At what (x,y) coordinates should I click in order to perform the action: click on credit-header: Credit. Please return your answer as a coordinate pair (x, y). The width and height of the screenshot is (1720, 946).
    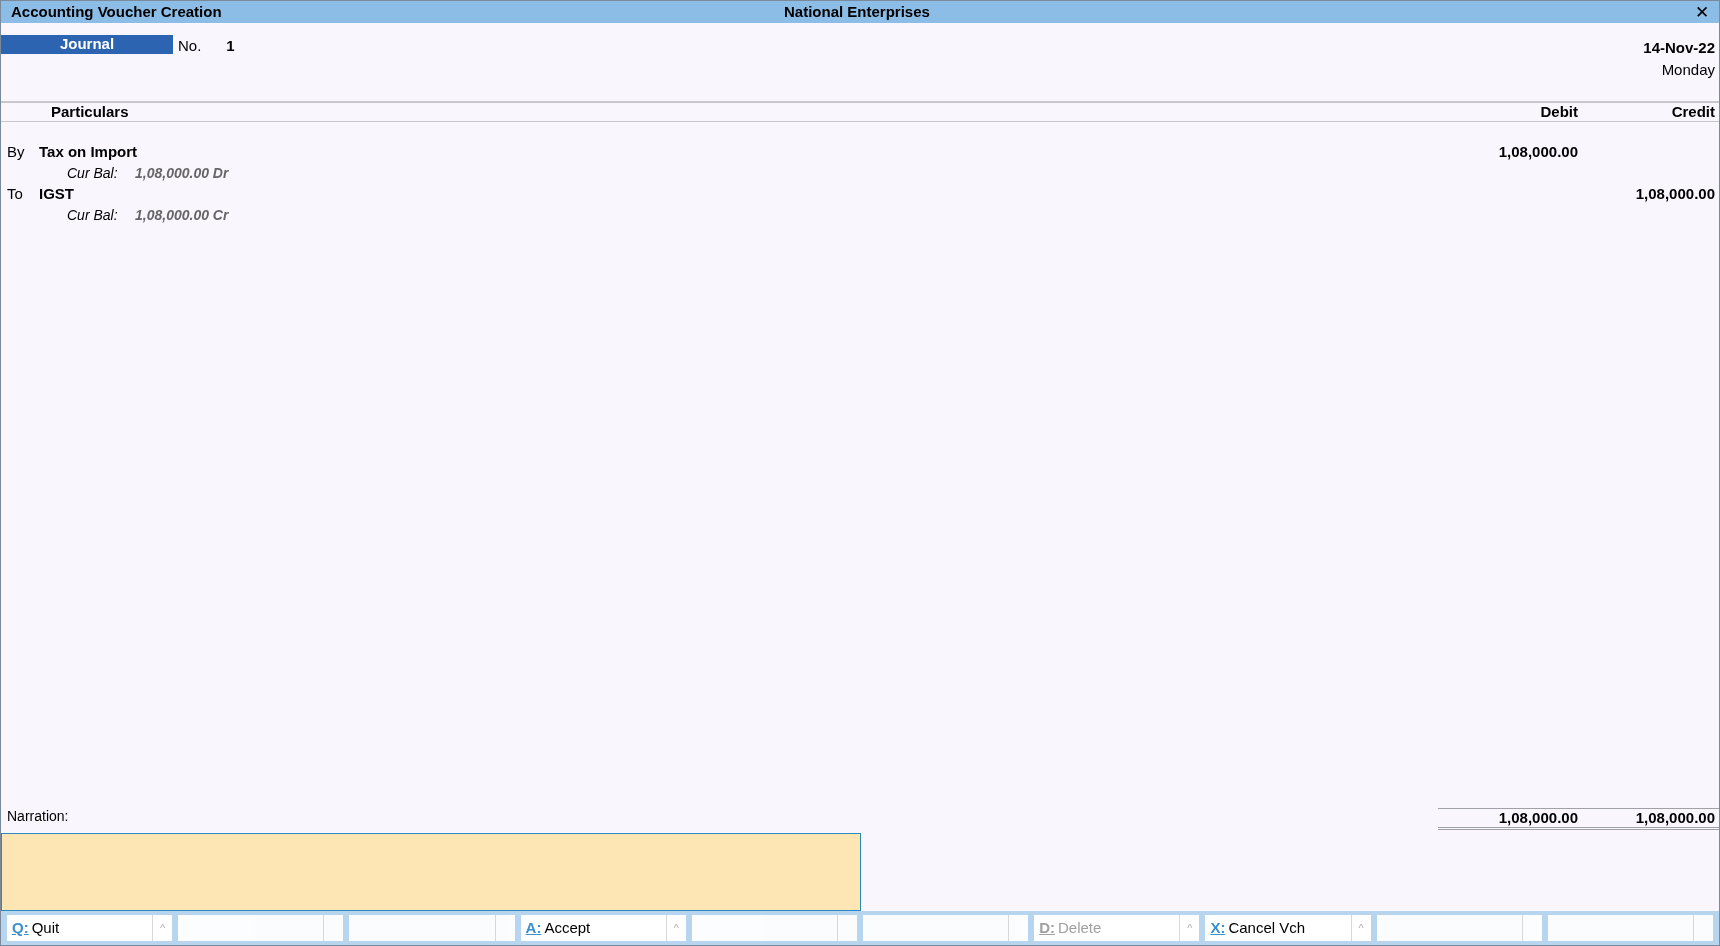
    Looking at the image, I should click on (1693, 111).